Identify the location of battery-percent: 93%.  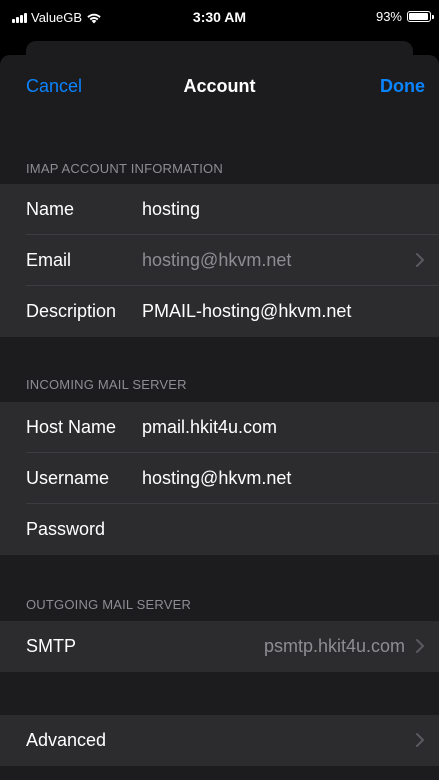
(388, 16).